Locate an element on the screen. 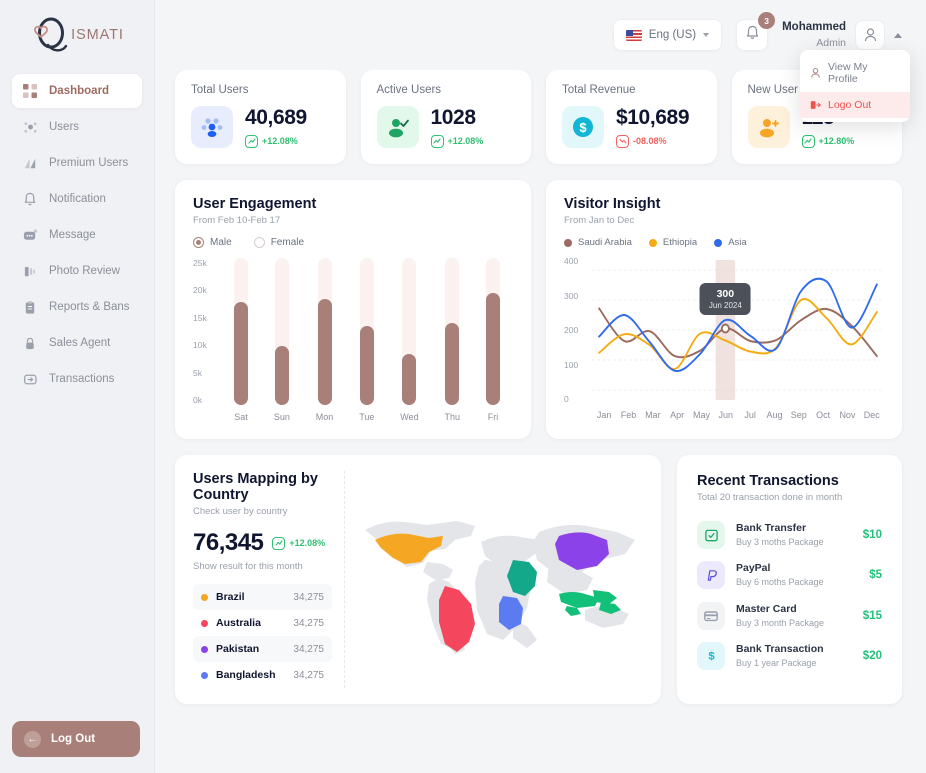 Image resolution: width=926 pixels, height=773 pixels. menu-item-label: View My Profile is located at coordinates (847, 73).